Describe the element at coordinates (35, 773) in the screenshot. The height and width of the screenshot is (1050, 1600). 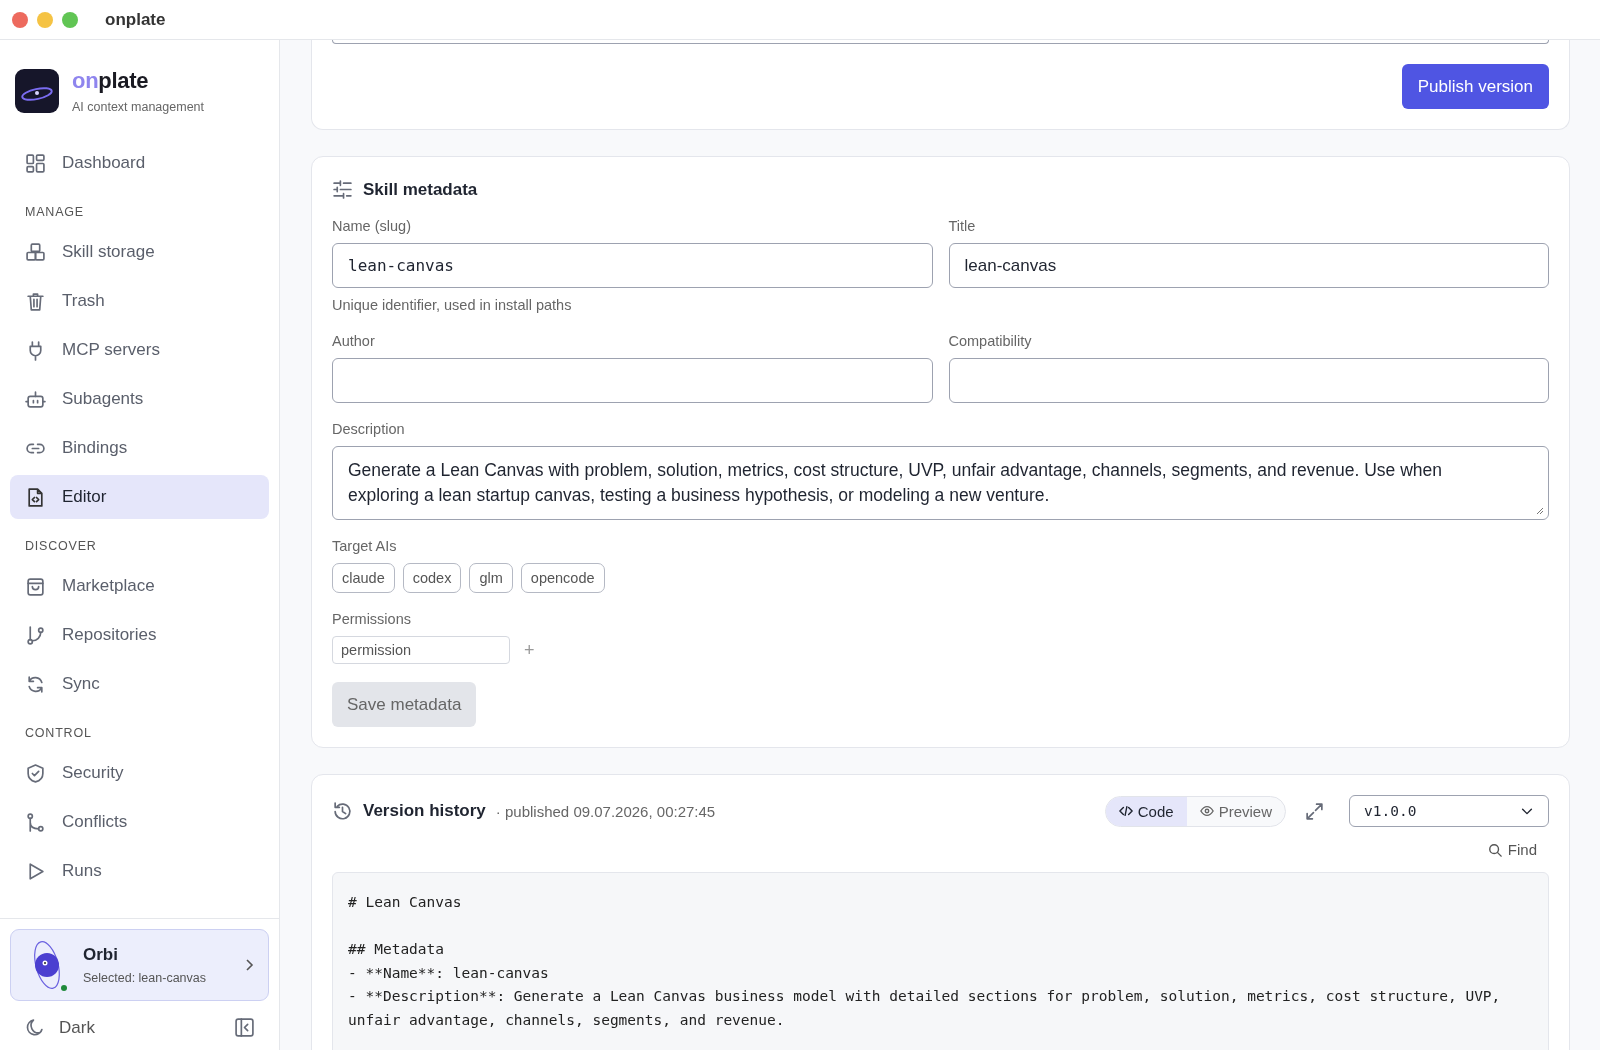
I see `shield-icon` at that location.